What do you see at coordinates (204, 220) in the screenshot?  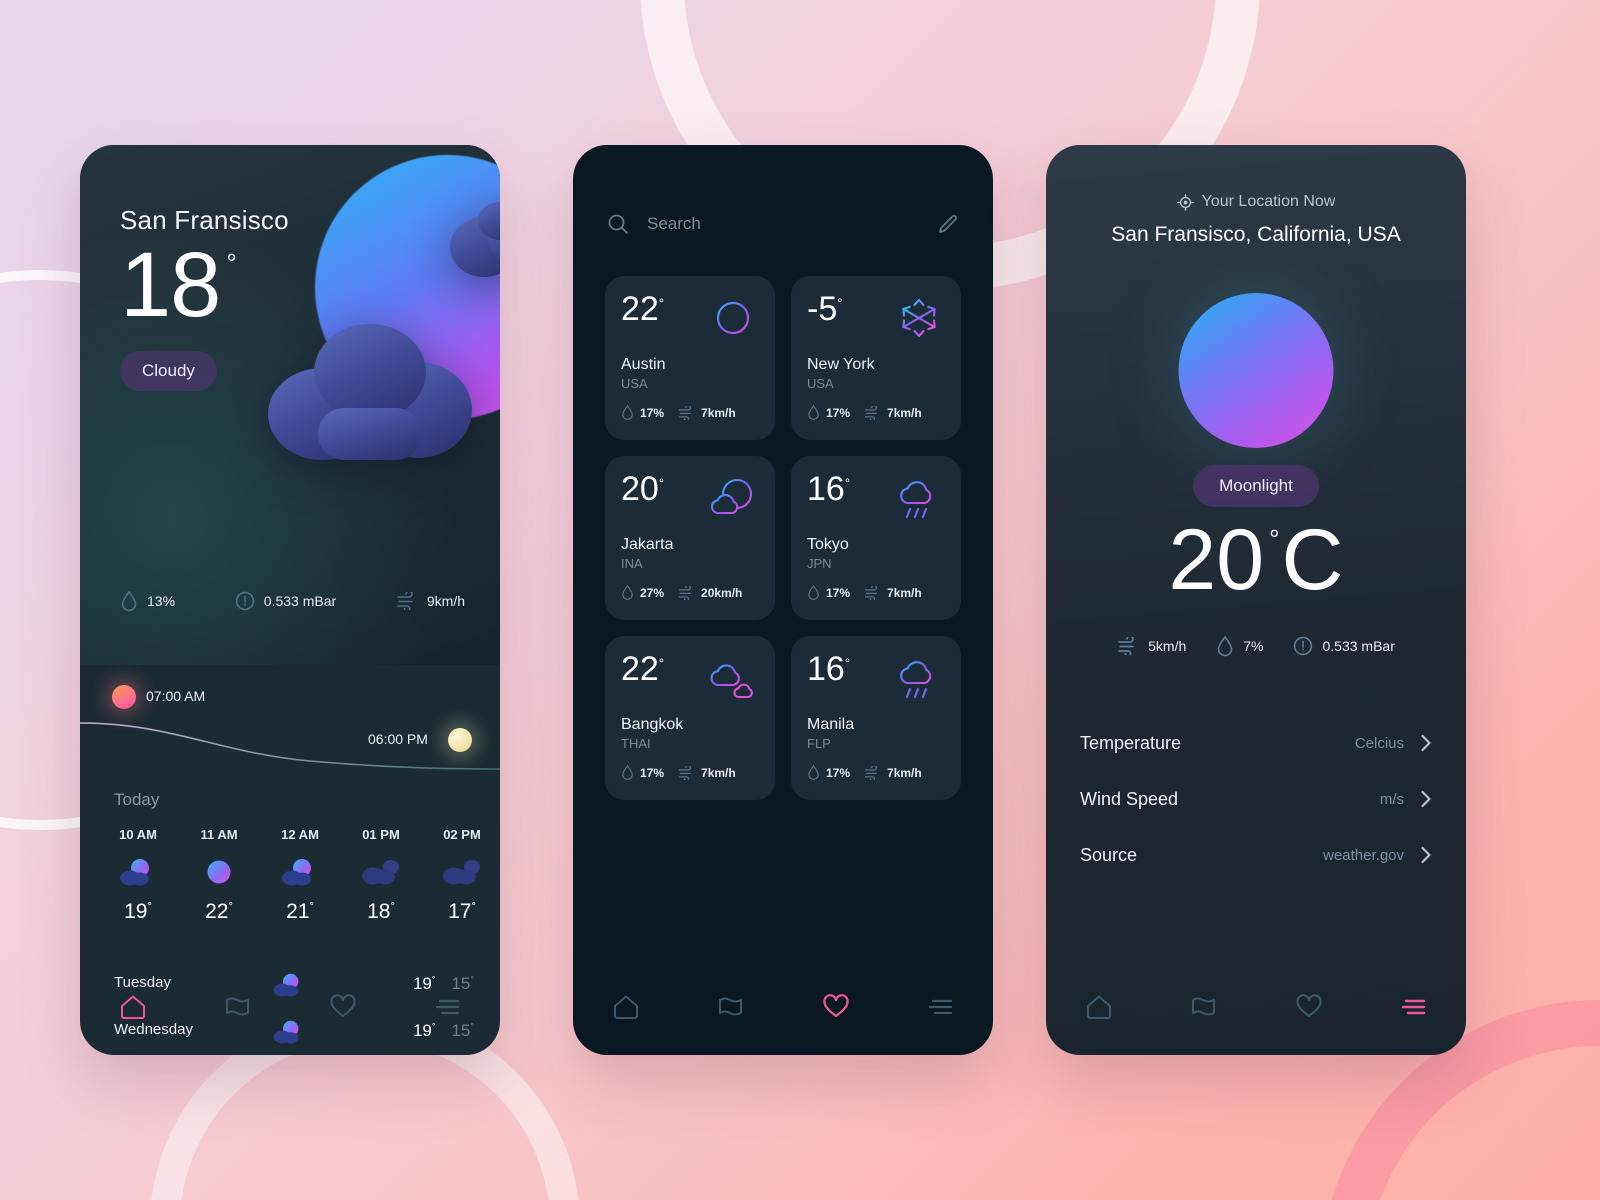 I see `page-title: San Fransisco` at bounding box center [204, 220].